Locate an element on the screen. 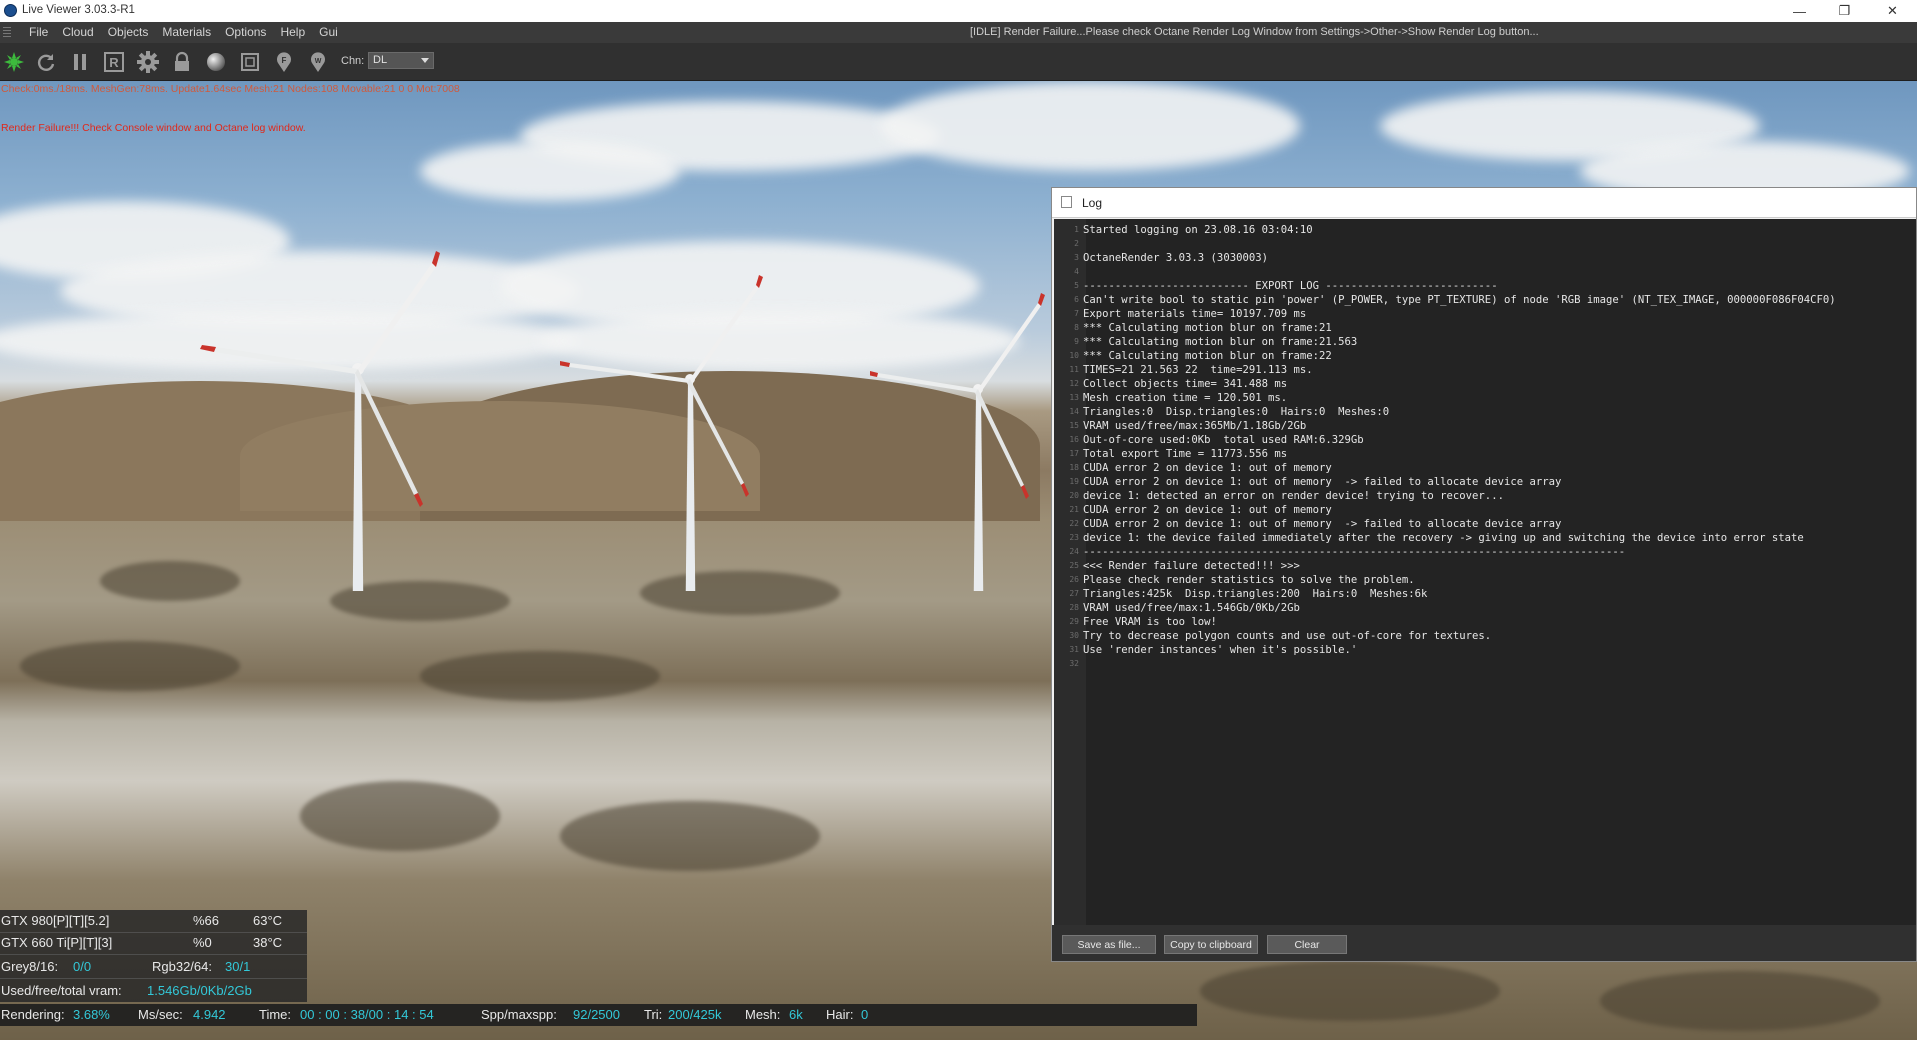  lock-icon is located at coordinates (182, 62).